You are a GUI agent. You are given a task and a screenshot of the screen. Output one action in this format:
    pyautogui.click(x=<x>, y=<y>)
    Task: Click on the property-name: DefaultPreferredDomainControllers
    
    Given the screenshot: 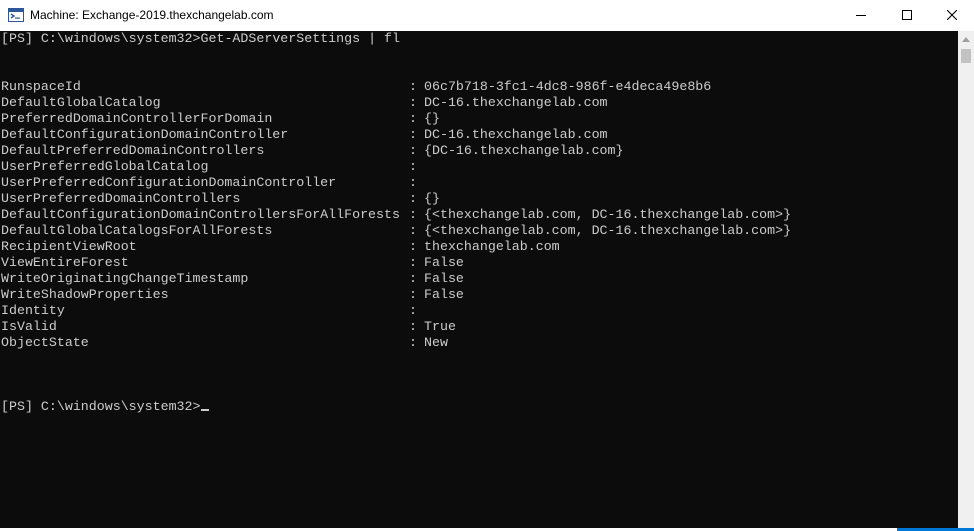 What is the action you would take?
    pyautogui.click(x=133, y=150)
    